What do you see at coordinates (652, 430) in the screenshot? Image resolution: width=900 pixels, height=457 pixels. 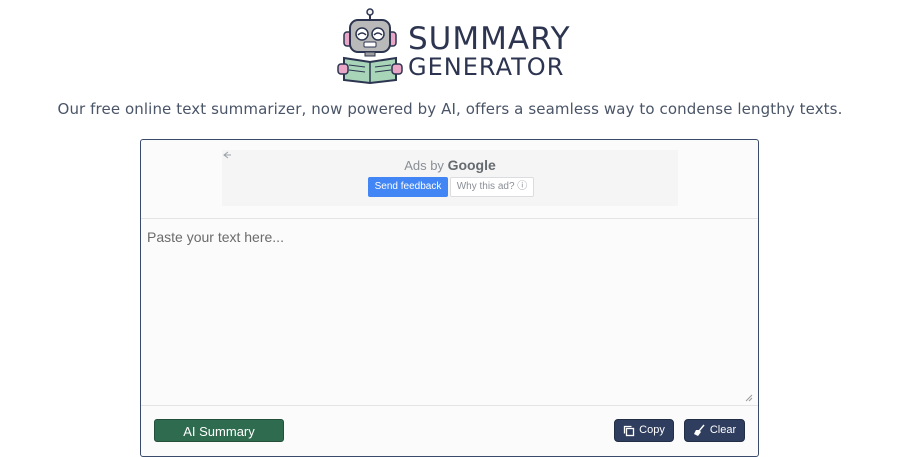 I see `copy-label: Copy` at bounding box center [652, 430].